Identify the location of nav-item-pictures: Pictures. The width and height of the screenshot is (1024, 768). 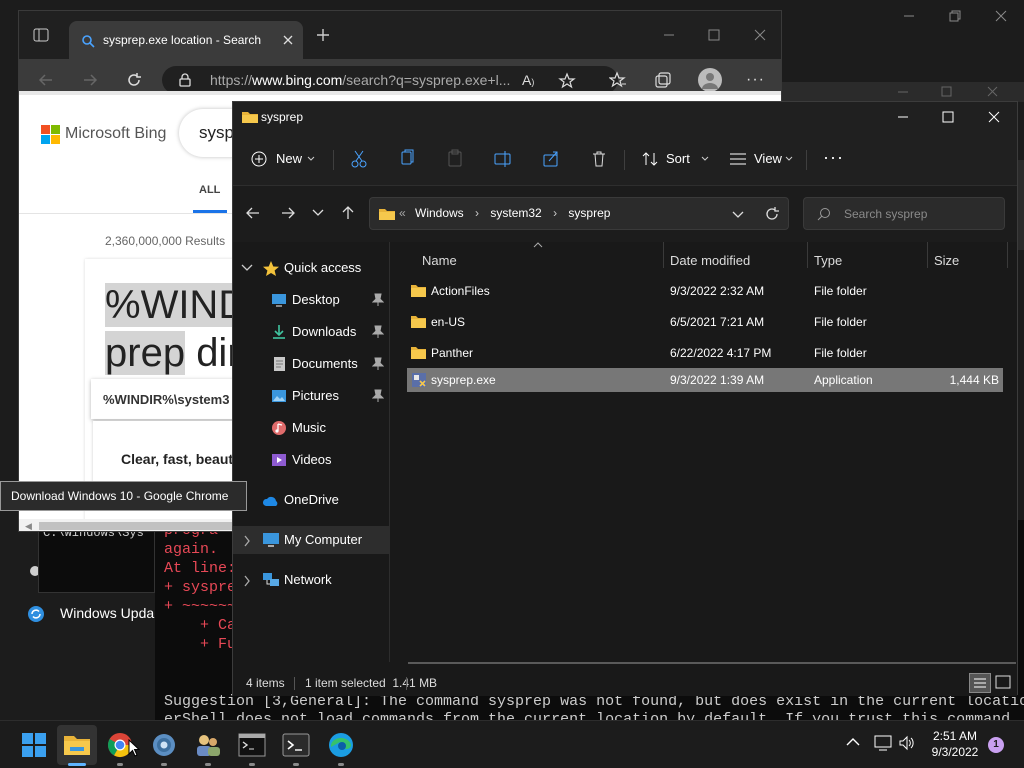
(311, 396).